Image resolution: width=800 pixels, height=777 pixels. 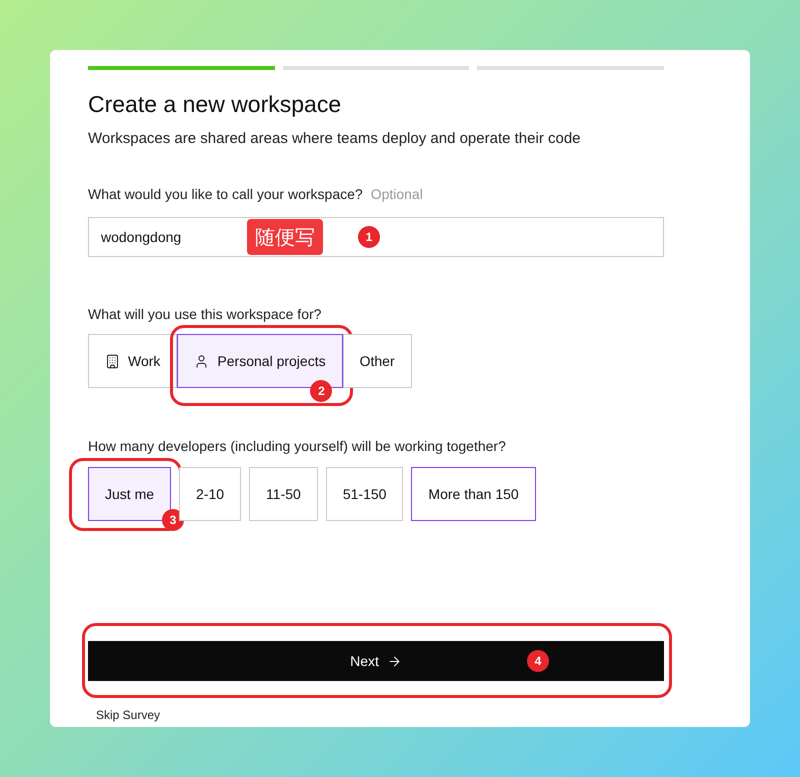 I want to click on option-button: 11-50, so click(x=283, y=494).